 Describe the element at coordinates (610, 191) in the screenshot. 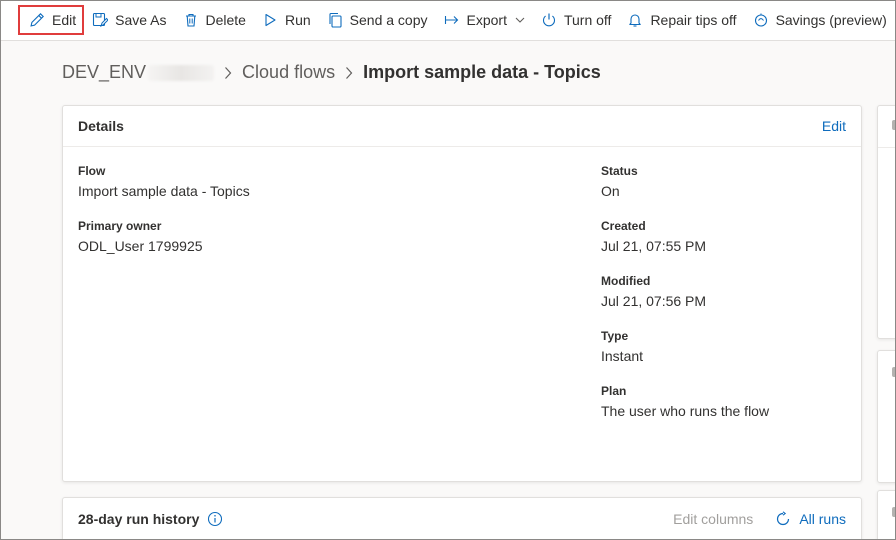

I see `field-value: On` at that location.